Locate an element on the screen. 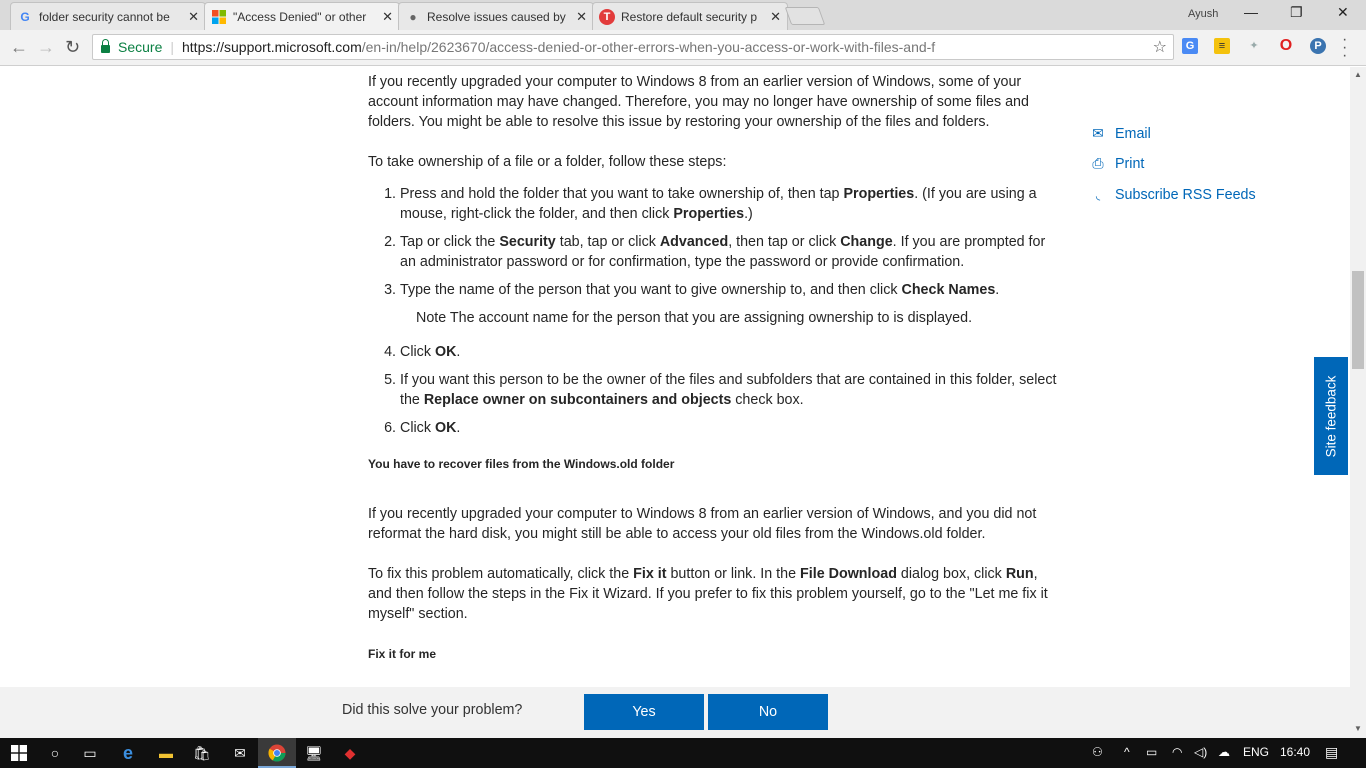  para-text: button or link. In the is located at coordinates (733, 574).